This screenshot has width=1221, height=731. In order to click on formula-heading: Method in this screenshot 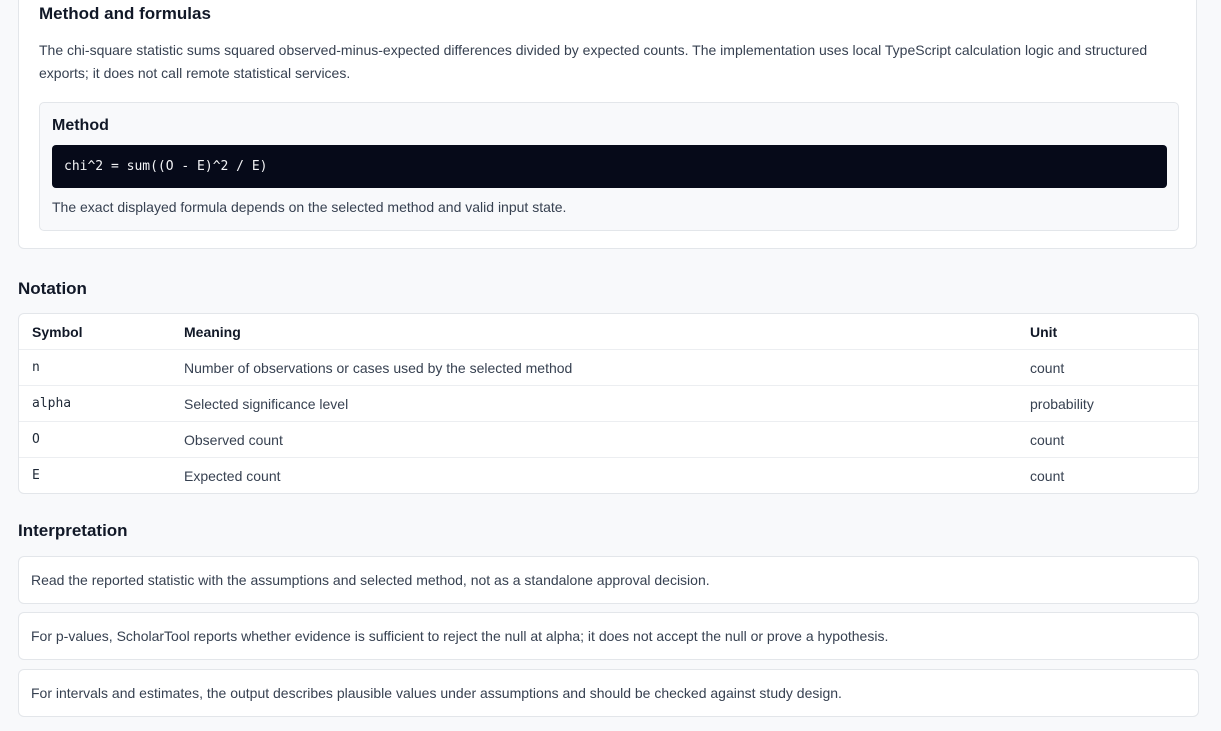, I will do `click(80, 125)`.